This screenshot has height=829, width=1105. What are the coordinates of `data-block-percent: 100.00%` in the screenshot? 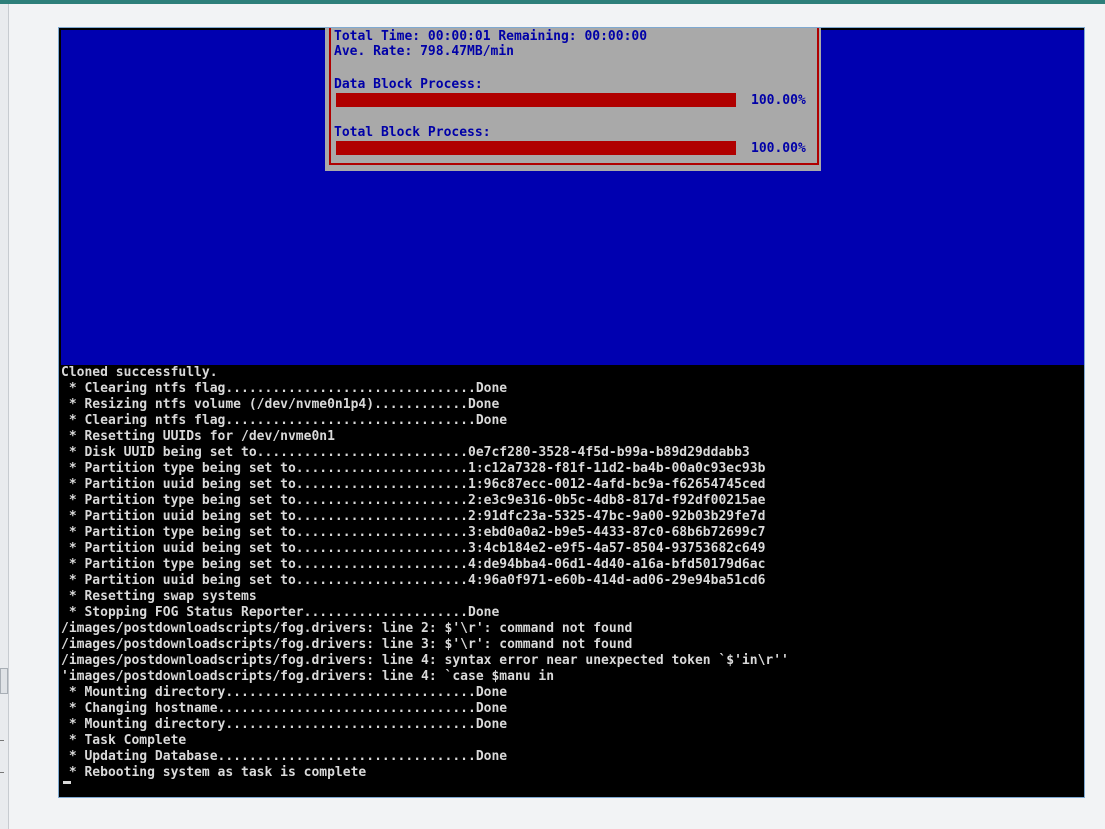 It's located at (778, 100).